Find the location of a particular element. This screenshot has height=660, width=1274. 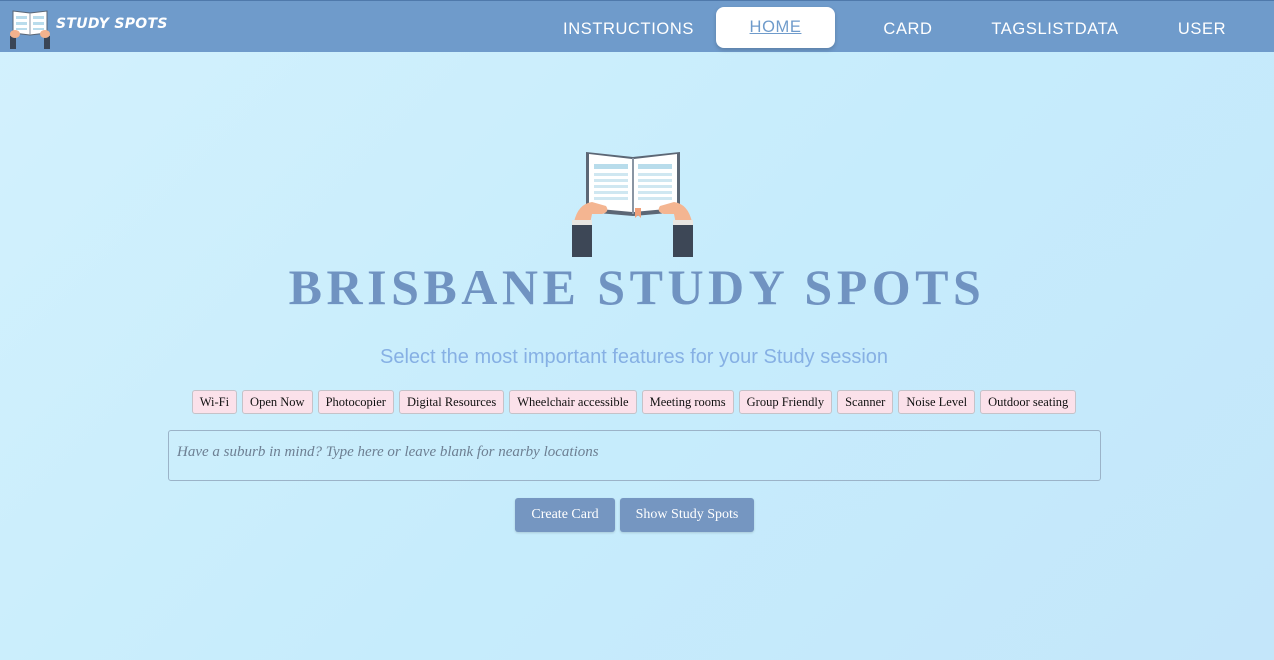

nav-tagslistdata: TAGSLISTDATA is located at coordinates (1055, 27).